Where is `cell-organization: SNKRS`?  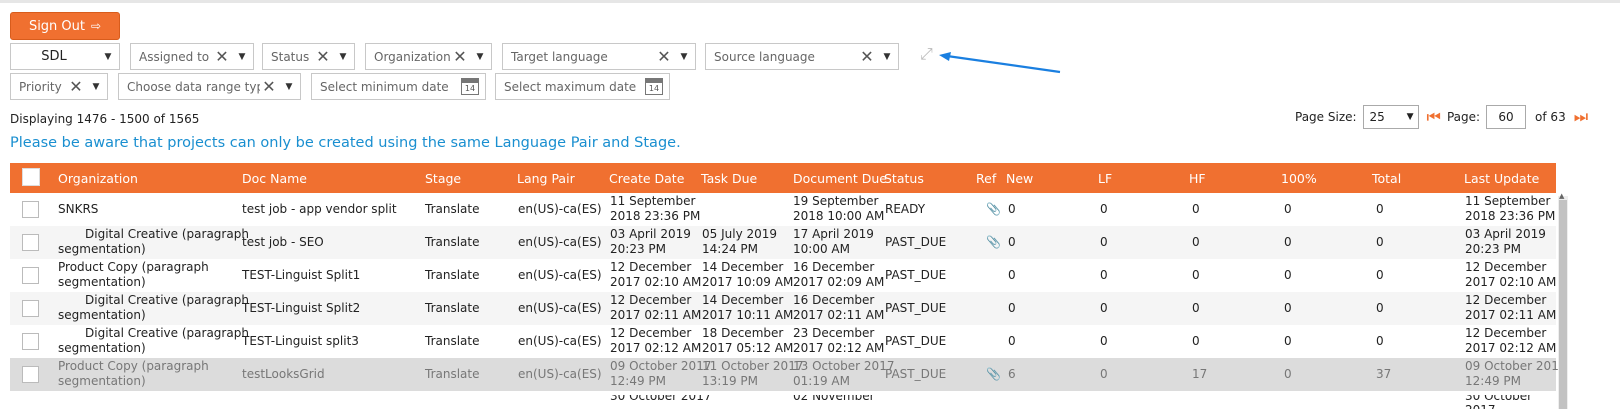 cell-organization: SNKRS is located at coordinates (78, 209).